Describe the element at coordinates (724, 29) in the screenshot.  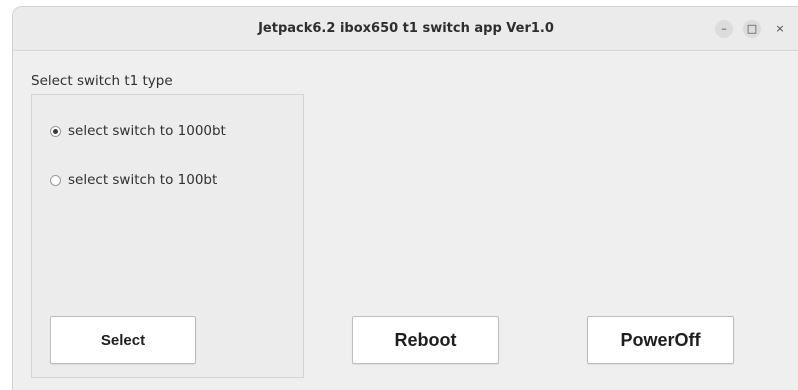
I see `minimize-icon: –` at that location.